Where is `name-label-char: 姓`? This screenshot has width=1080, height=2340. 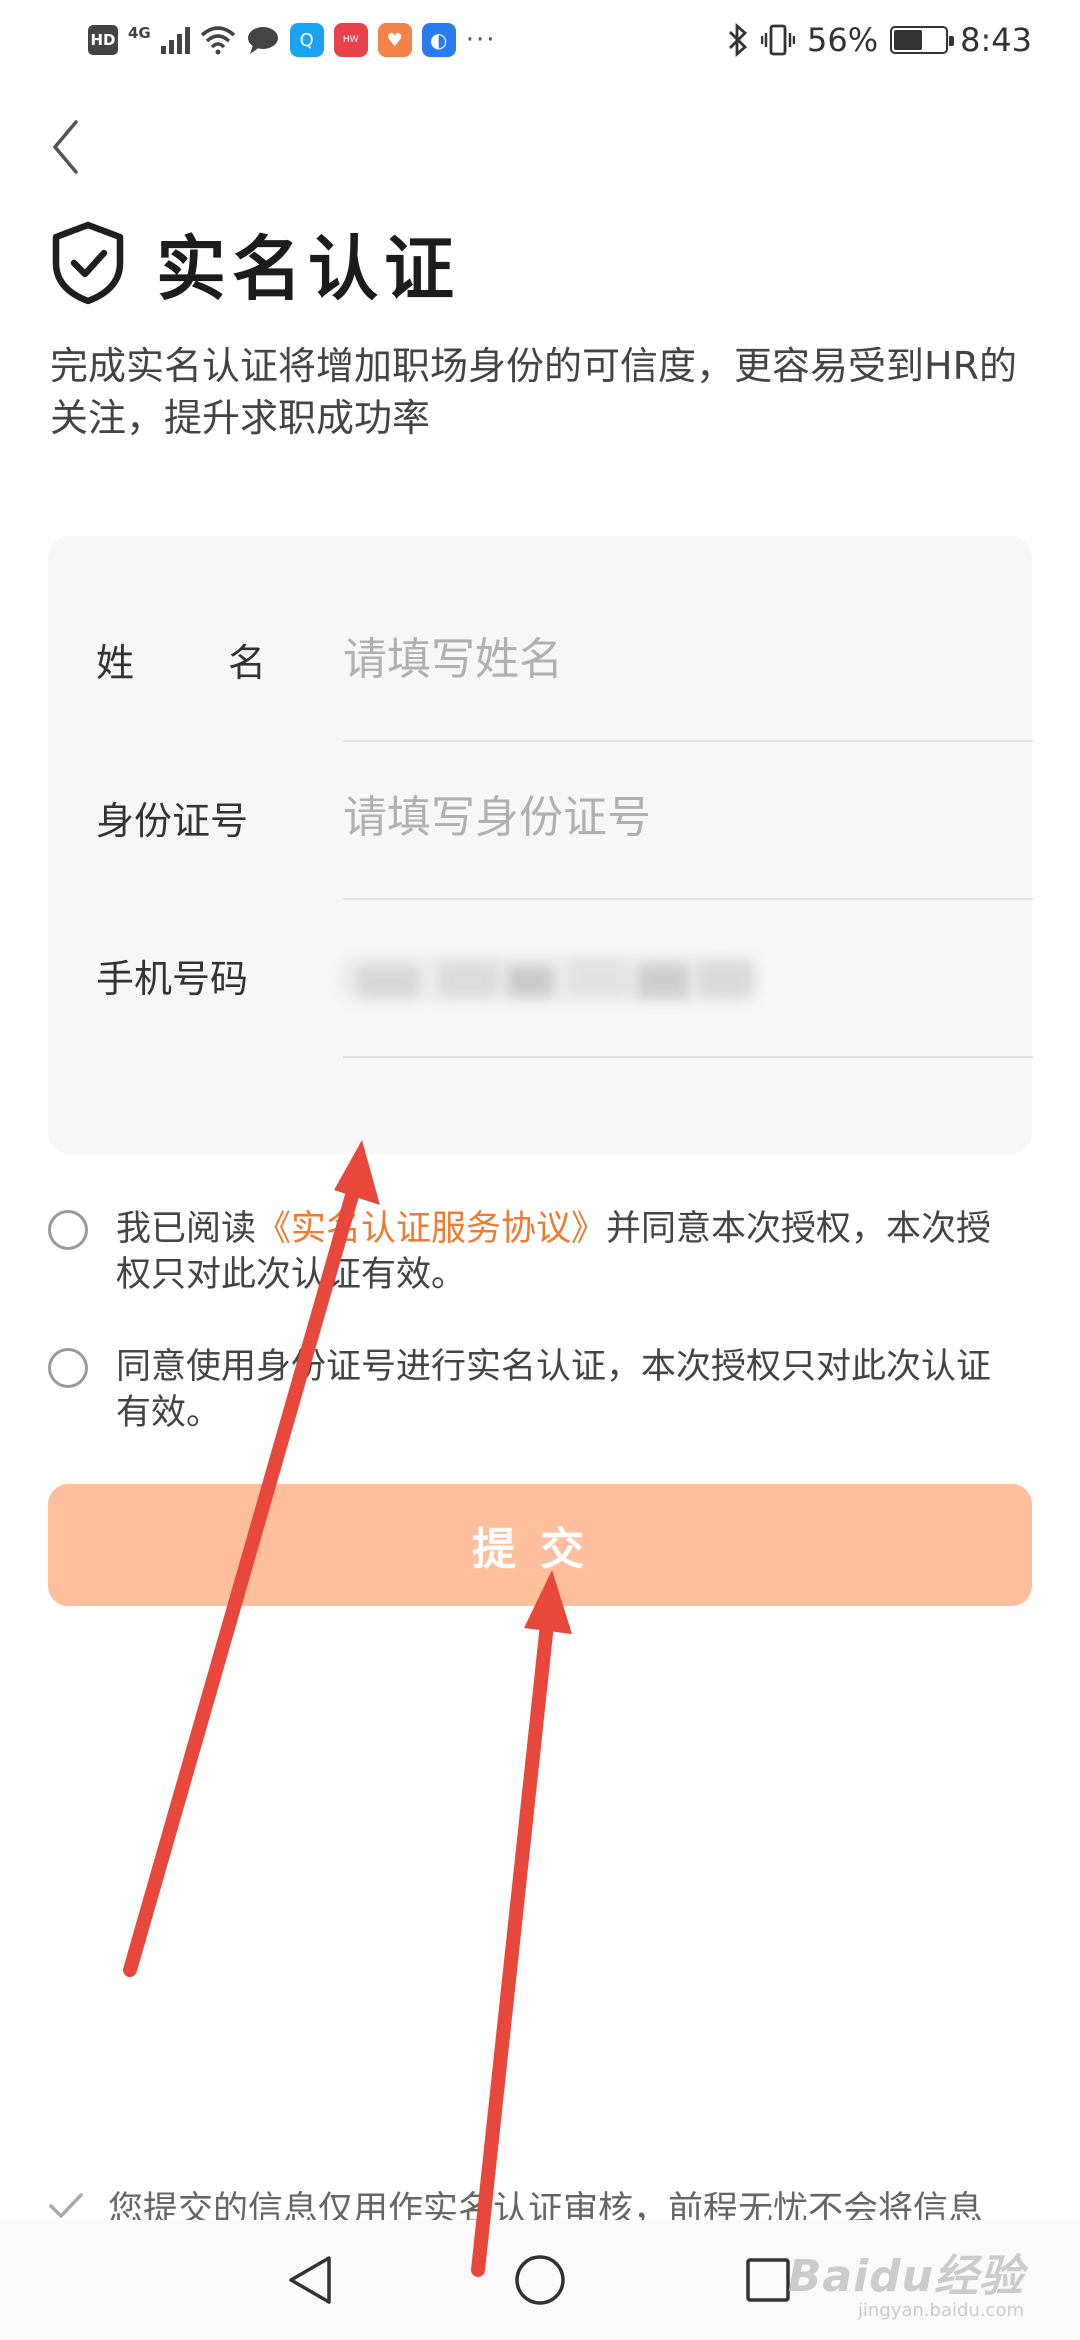
name-label-char: 姓 is located at coordinates (115, 662).